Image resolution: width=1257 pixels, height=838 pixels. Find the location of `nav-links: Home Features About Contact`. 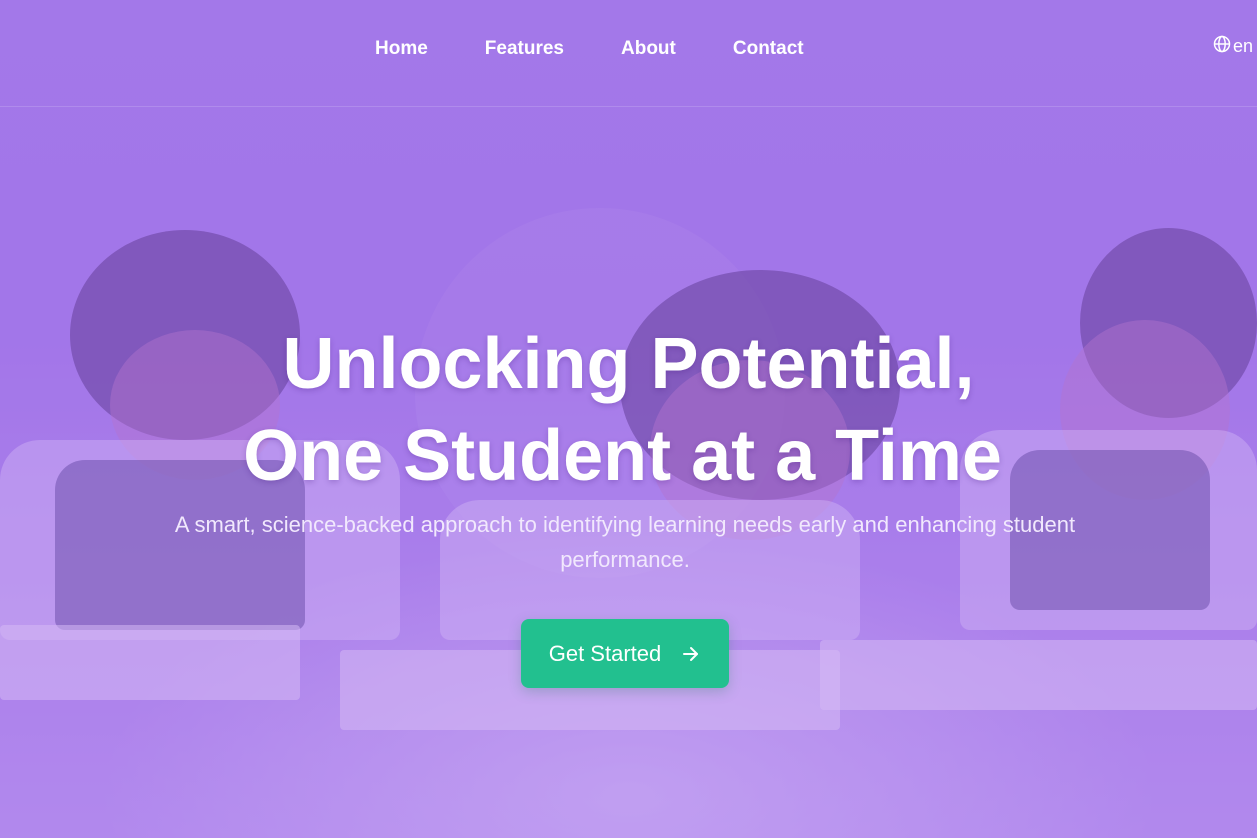

nav-links: Home Features About Contact is located at coordinates (618, 49).